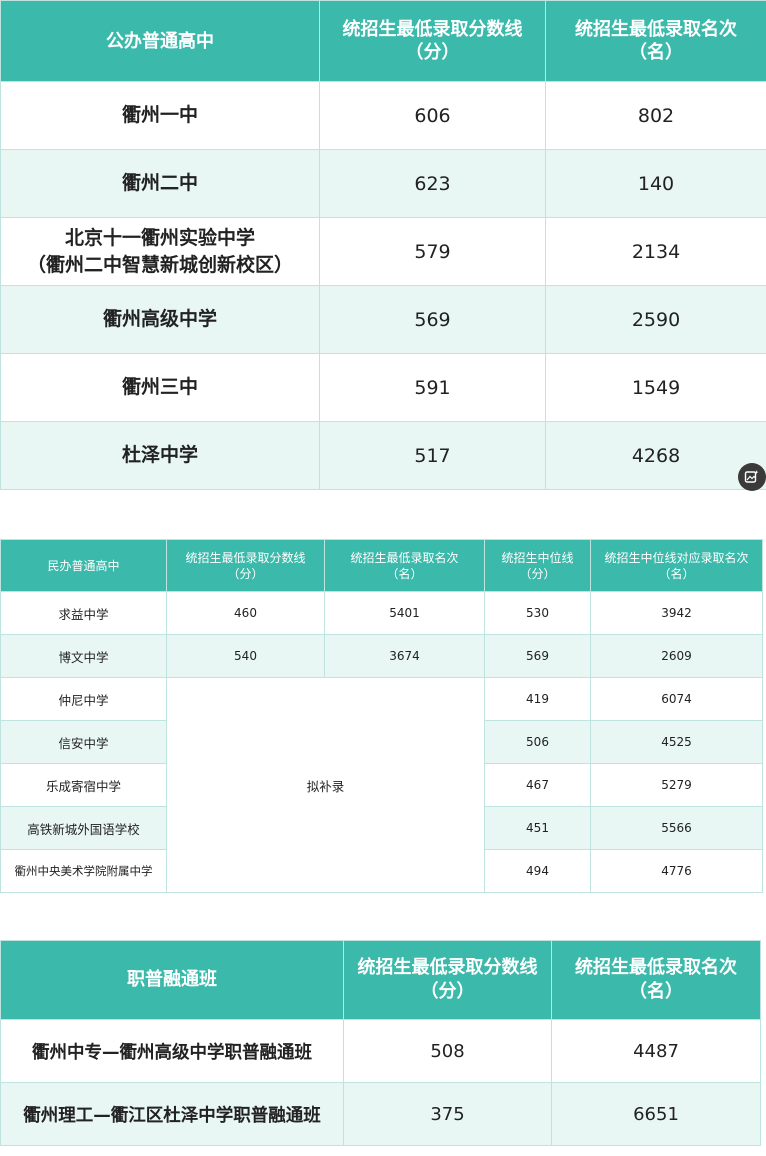 The width and height of the screenshot is (766, 1156). I want to click on table-header-row: 公办普通高中 统招生最低录取分数线 （分） 统招生最低录取名次 （名）, so click(383, 41).